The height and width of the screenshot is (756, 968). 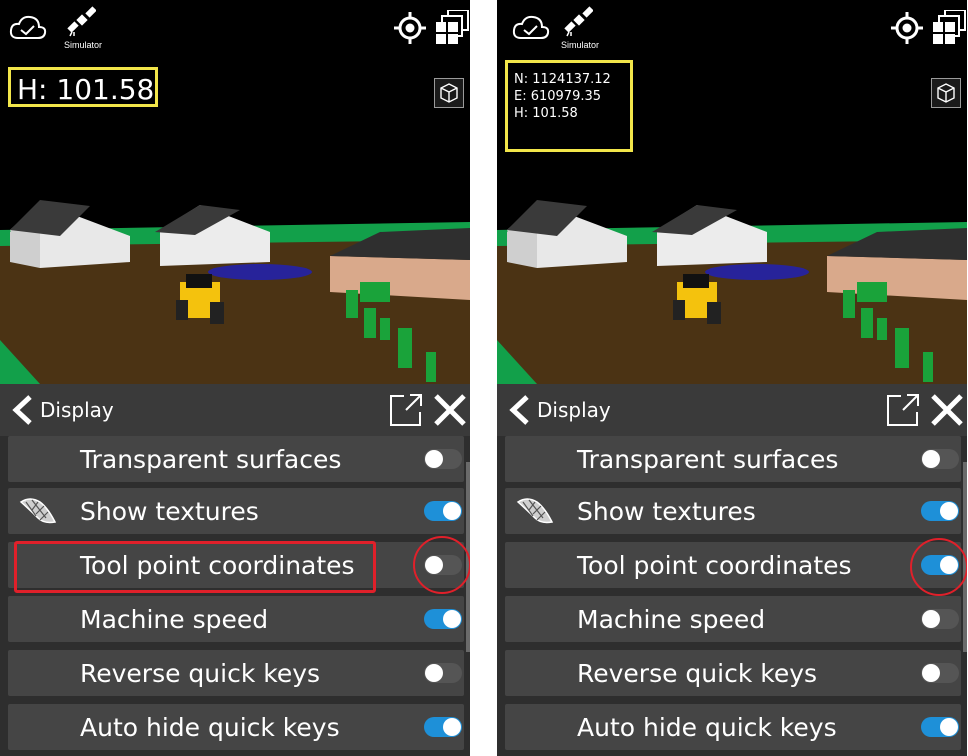 I want to click on tool-point-coordinates-display: N: 1124137.12 E: 610979.35 H: 101.58, so click(x=569, y=106).